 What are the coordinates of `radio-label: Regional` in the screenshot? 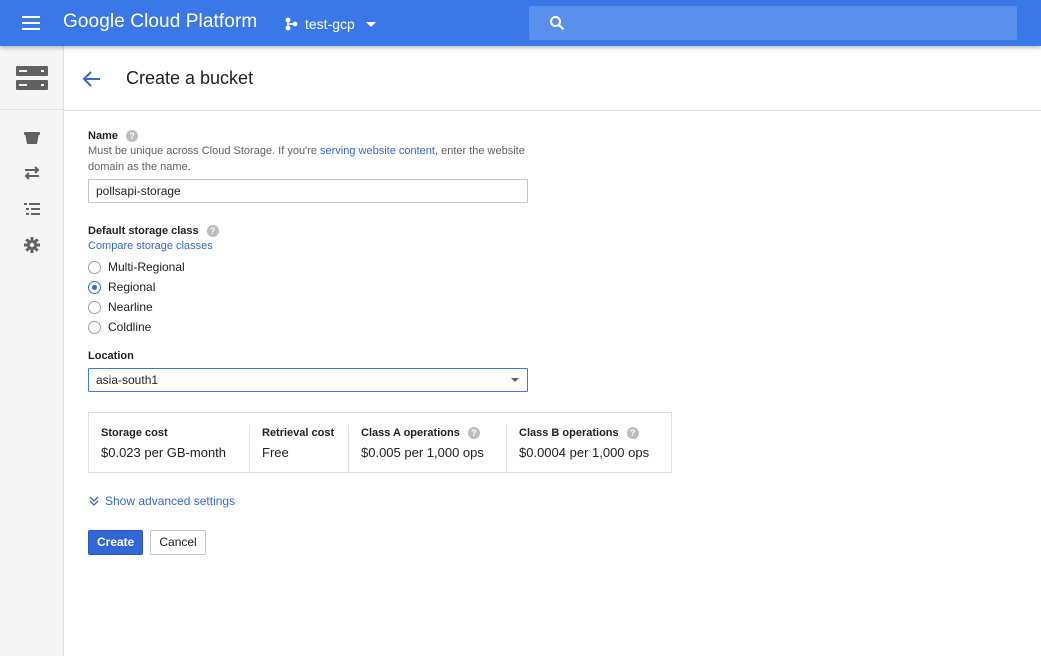 It's located at (132, 287).